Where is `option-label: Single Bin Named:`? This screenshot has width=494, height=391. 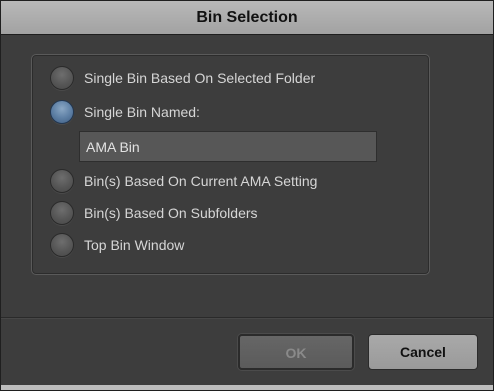 option-label: Single Bin Named: is located at coordinates (142, 112).